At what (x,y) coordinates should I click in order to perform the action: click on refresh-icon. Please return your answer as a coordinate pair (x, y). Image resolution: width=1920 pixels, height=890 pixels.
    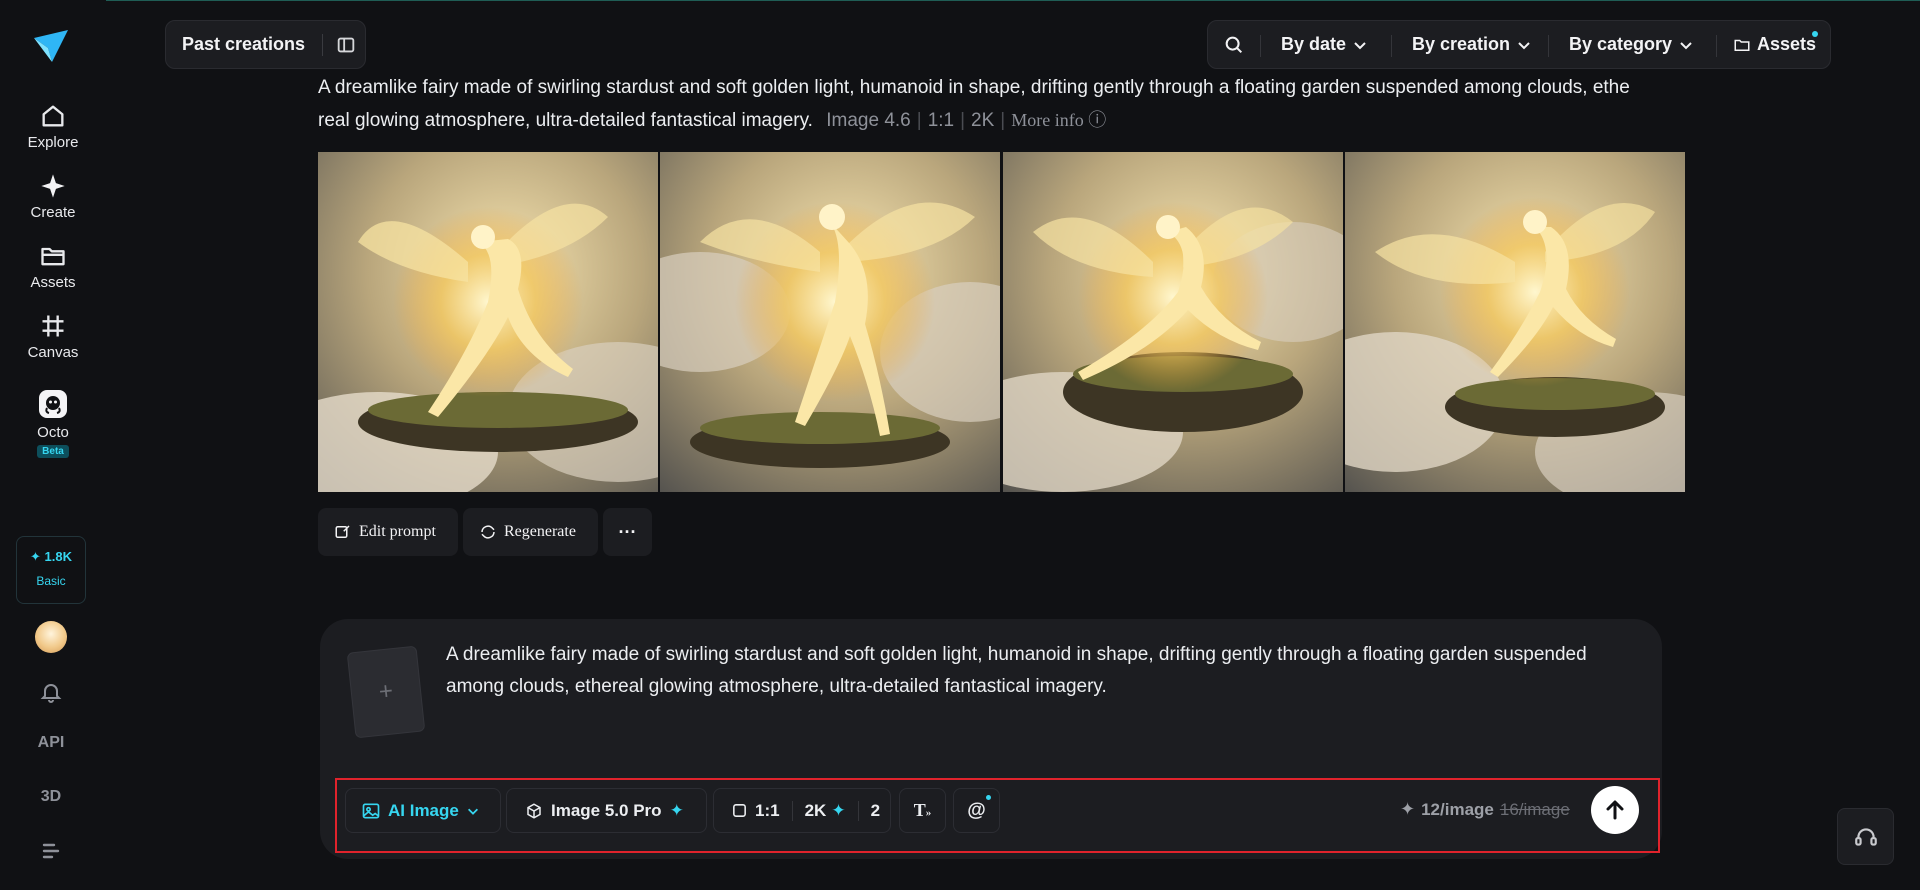
    Looking at the image, I should click on (488, 532).